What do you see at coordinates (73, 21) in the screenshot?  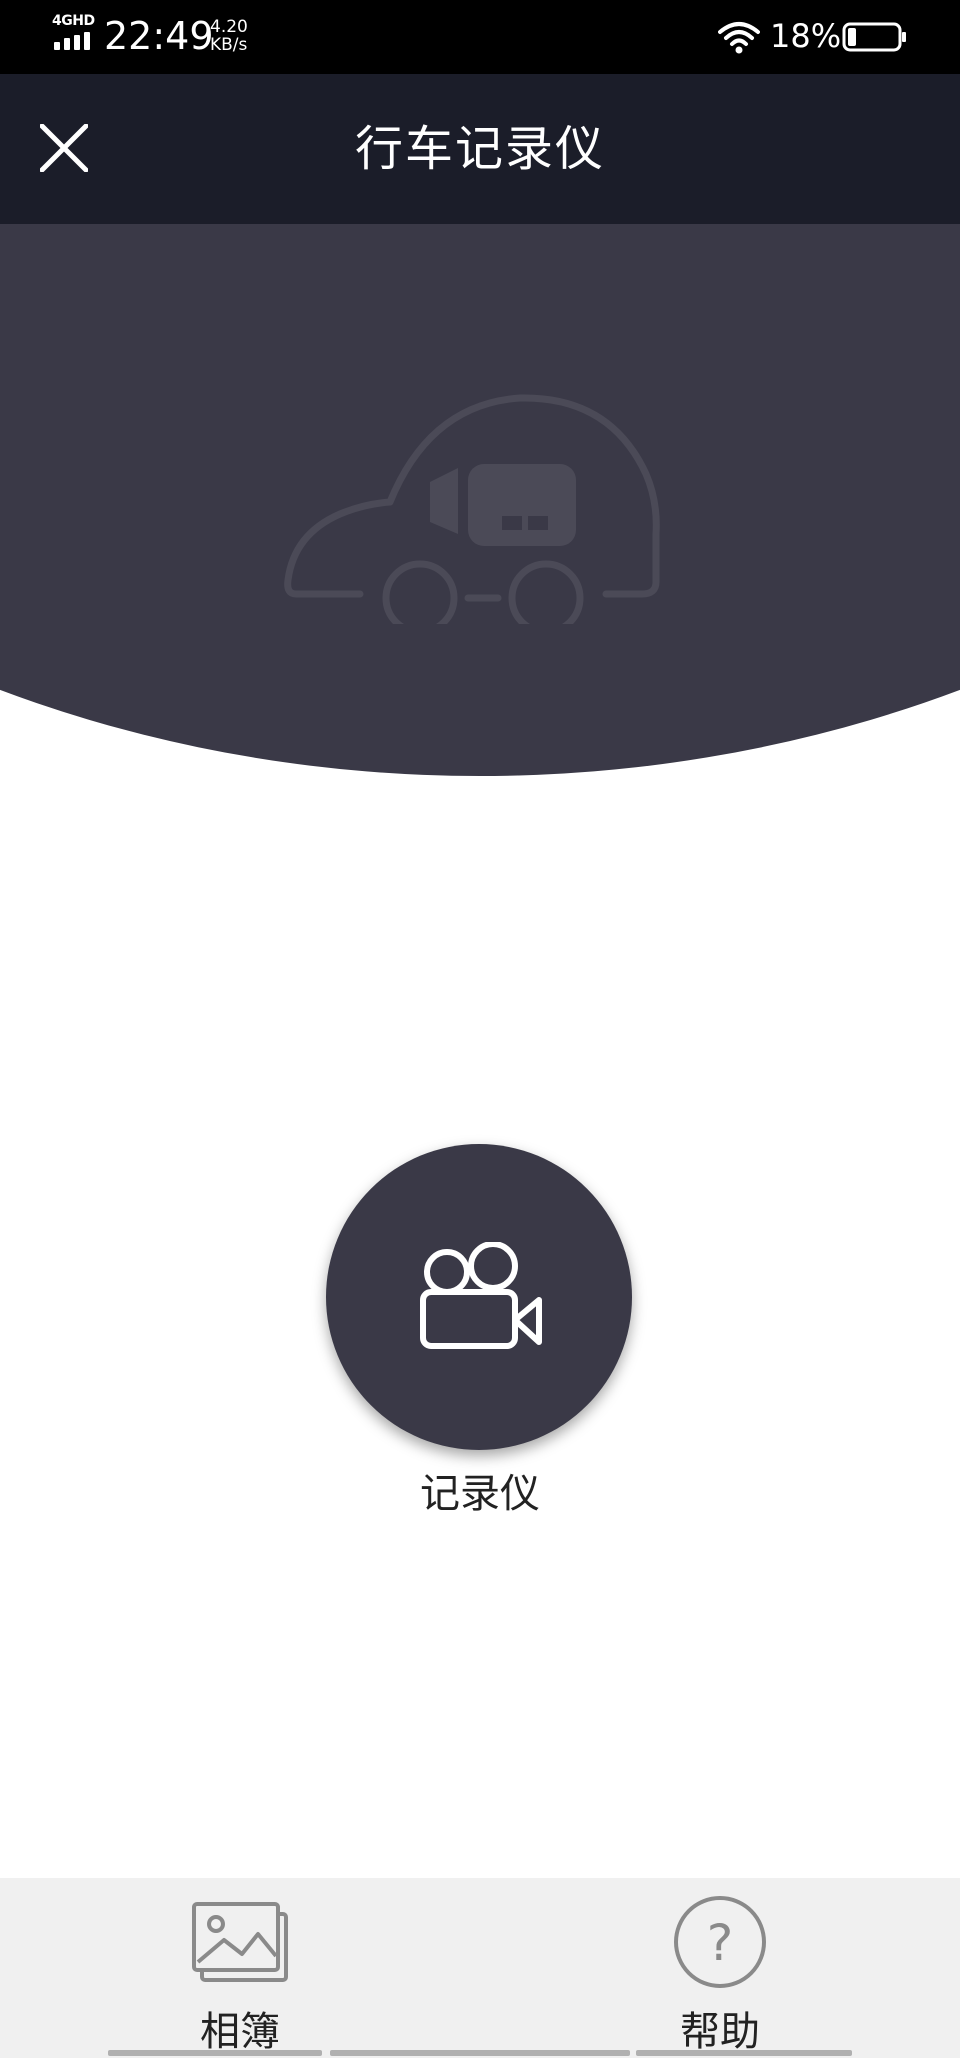 I see `network-type: 4GHD` at bounding box center [73, 21].